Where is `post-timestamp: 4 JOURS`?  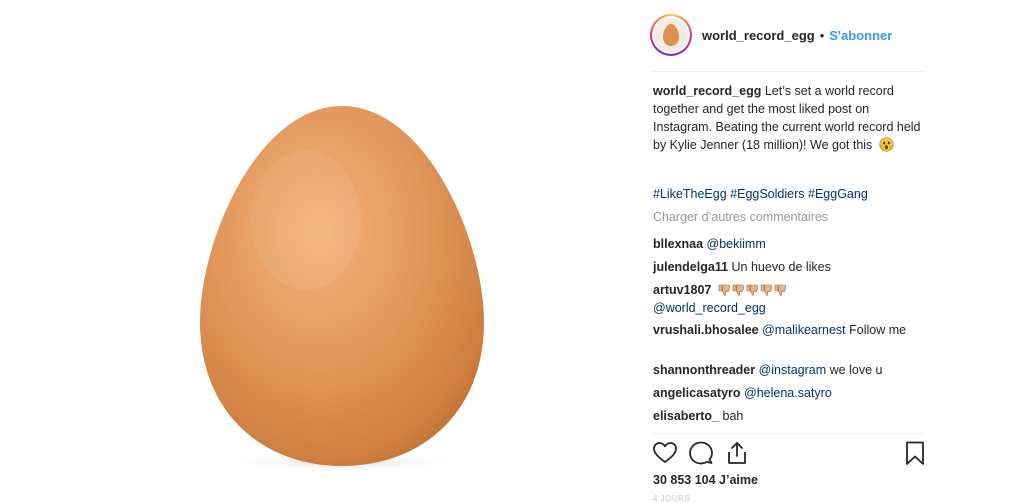
post-timestamp: 4 JOURS is located at coordinates (672, 498).